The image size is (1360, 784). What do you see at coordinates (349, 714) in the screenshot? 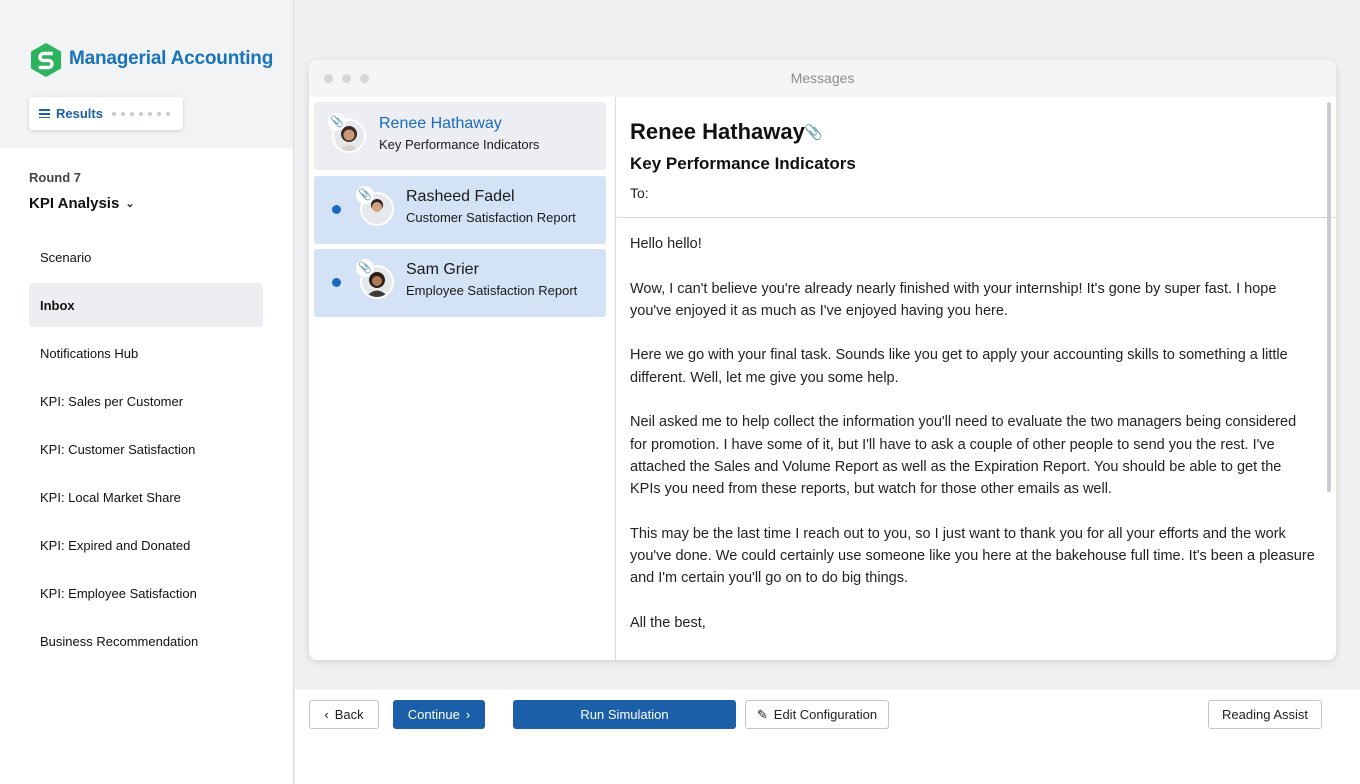
I see `back-label: Back` at bounding box center [349, 714].